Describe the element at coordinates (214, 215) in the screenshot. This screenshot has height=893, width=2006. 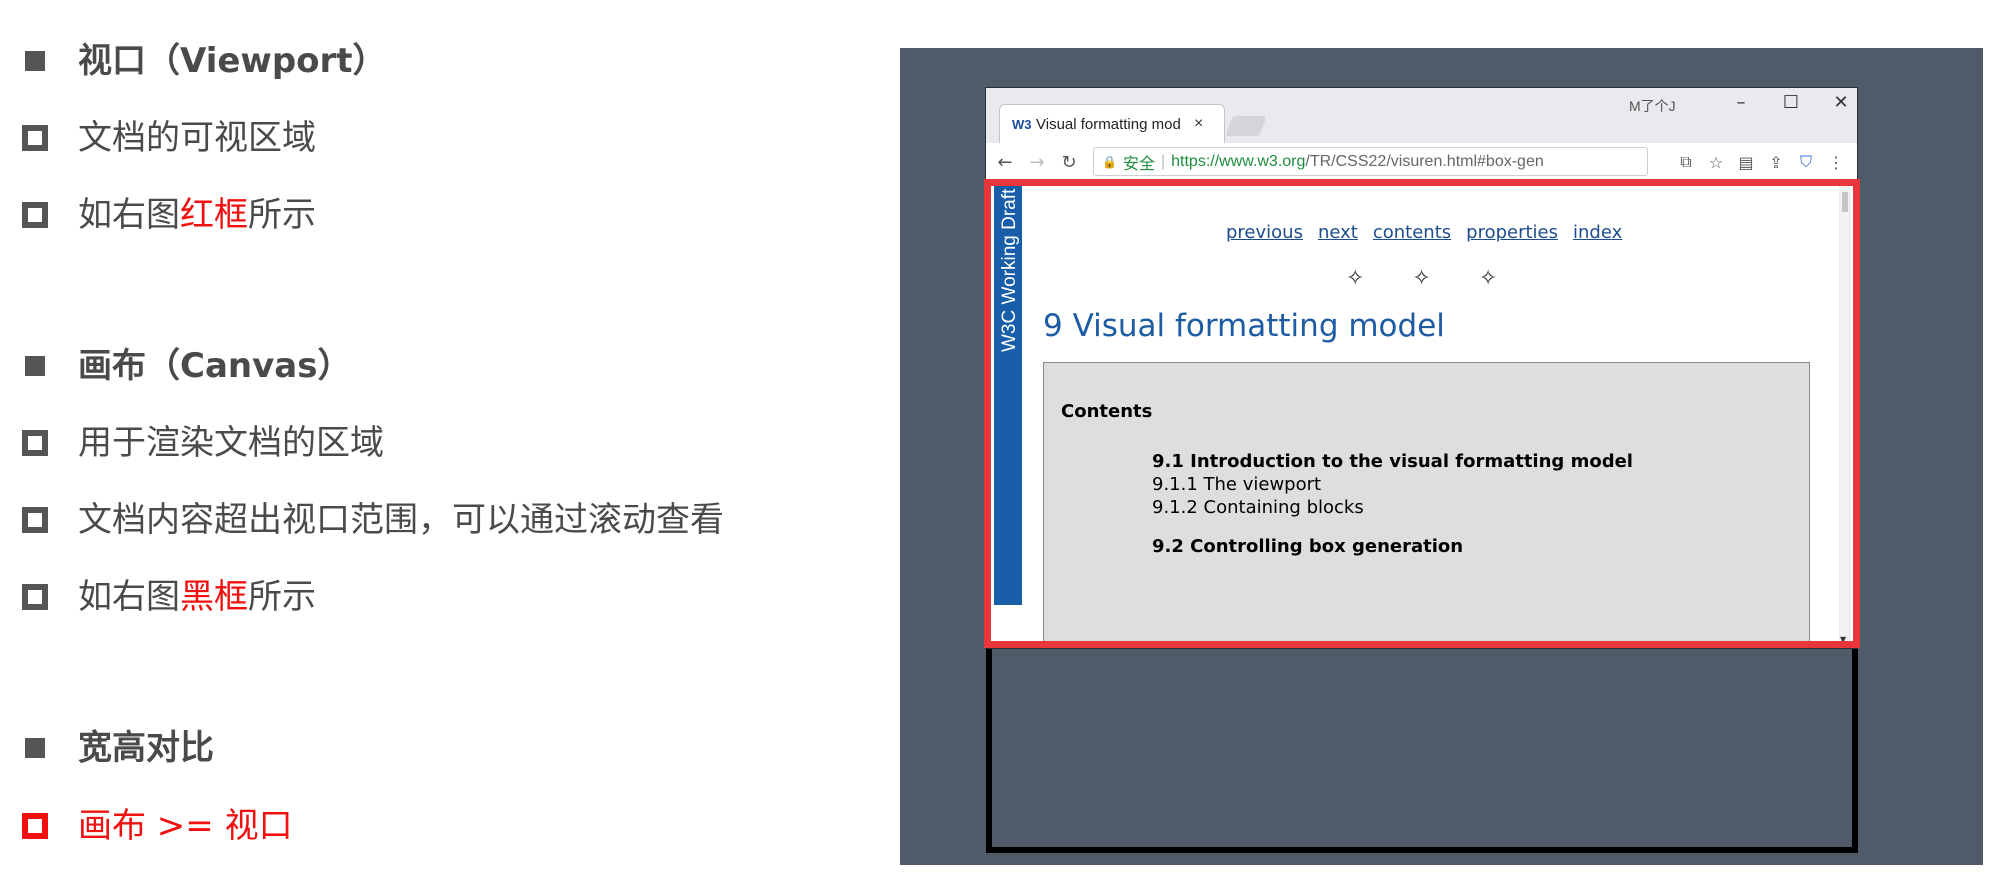
I see `highlighted-text: 红框` at that location.